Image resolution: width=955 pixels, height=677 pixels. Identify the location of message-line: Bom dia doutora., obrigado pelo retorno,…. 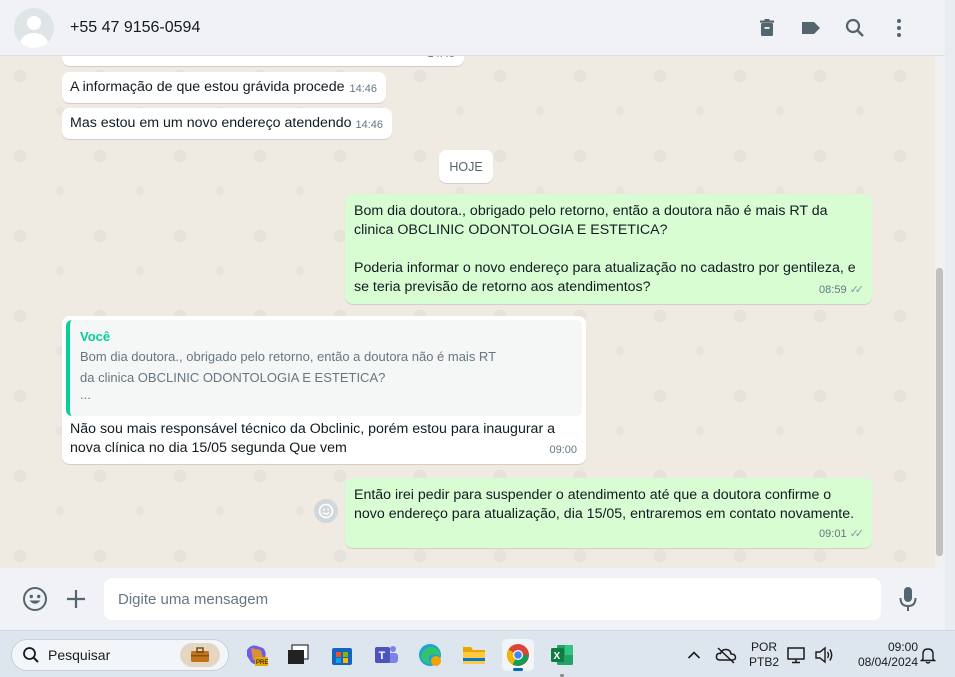
(591, 211).